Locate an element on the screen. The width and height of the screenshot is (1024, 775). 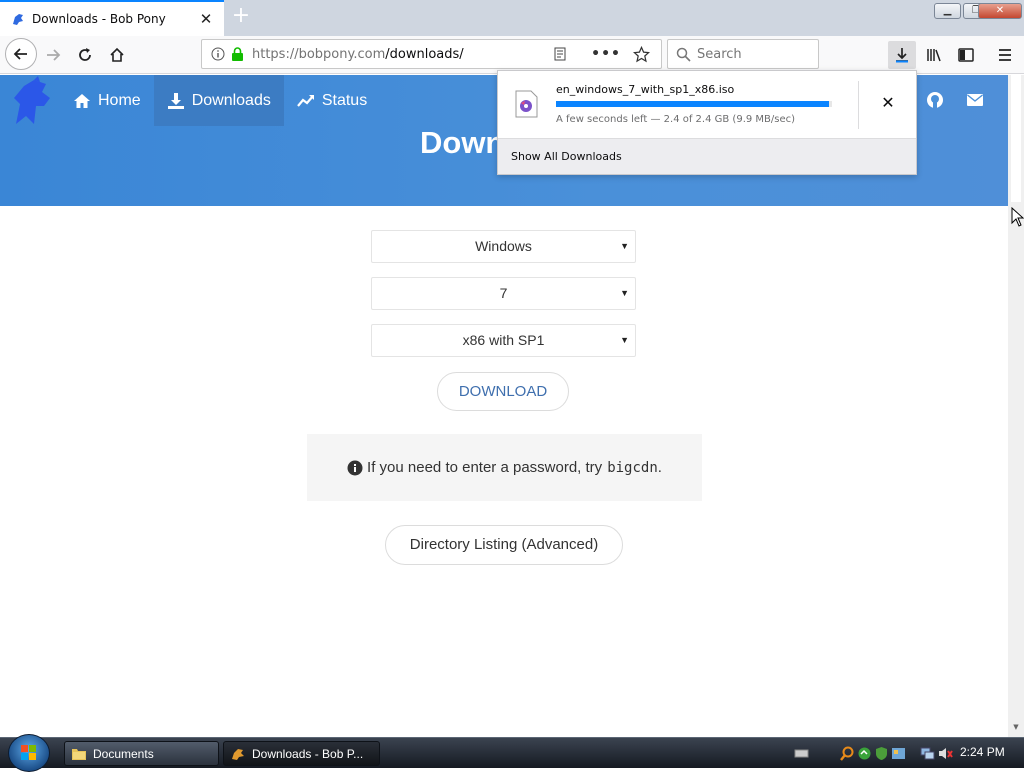
library-icon is located at coordinates (934, 55).